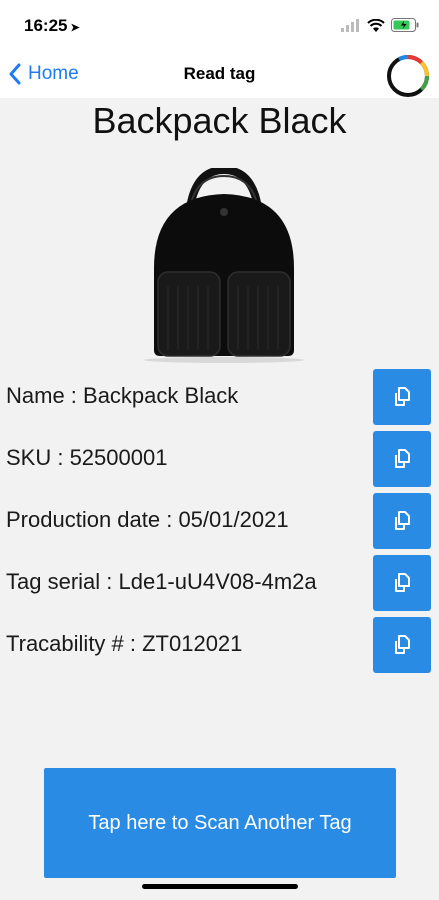  Describe the element at coordinates (219, 459) in the screenshot. I see `field-row-sku: SKU : 52500001` at that location.